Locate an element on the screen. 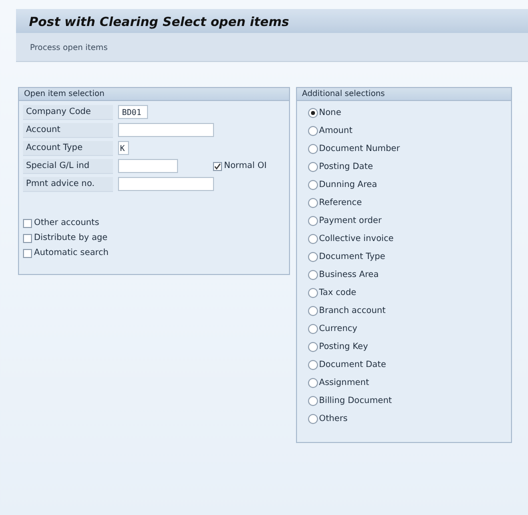  toolbar-text: Process open items is located at coordinates (69, 47).